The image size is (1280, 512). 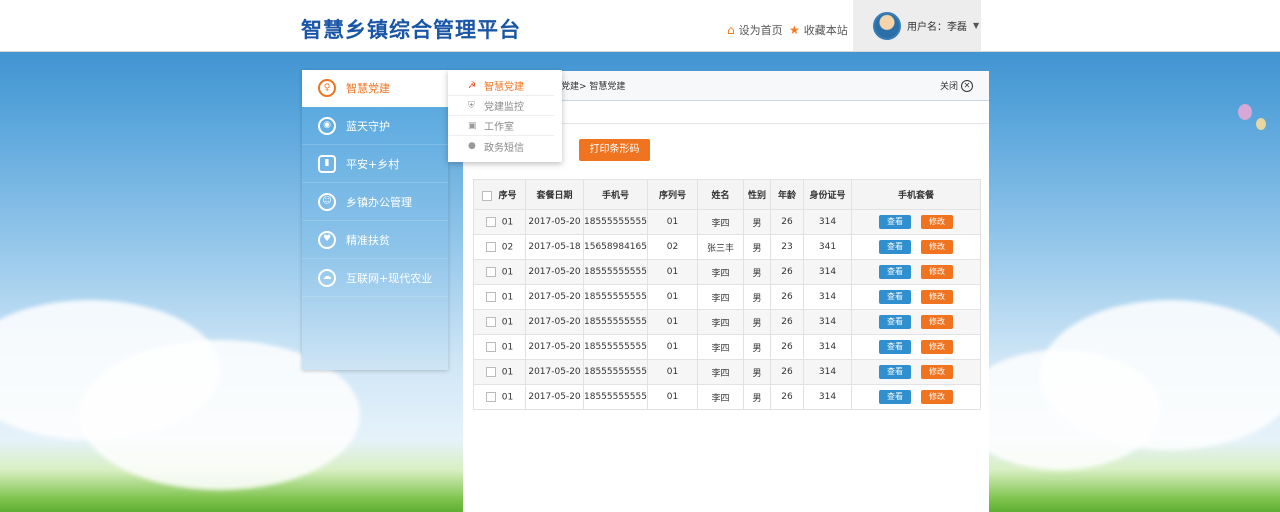 What do you see at coordinates (615, 247) in the screenshot?
I see `table-cell: 15658984165` at bounding box center [615, 247].